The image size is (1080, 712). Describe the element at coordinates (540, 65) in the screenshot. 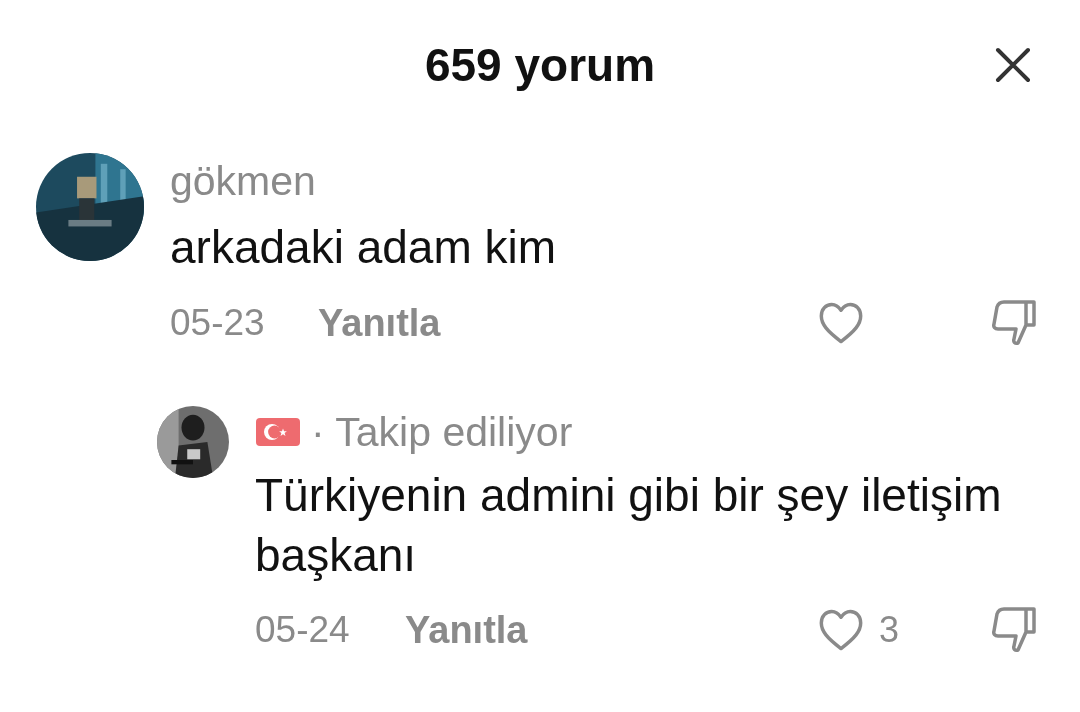

I see `comments-title: 659 yorum` at that location.